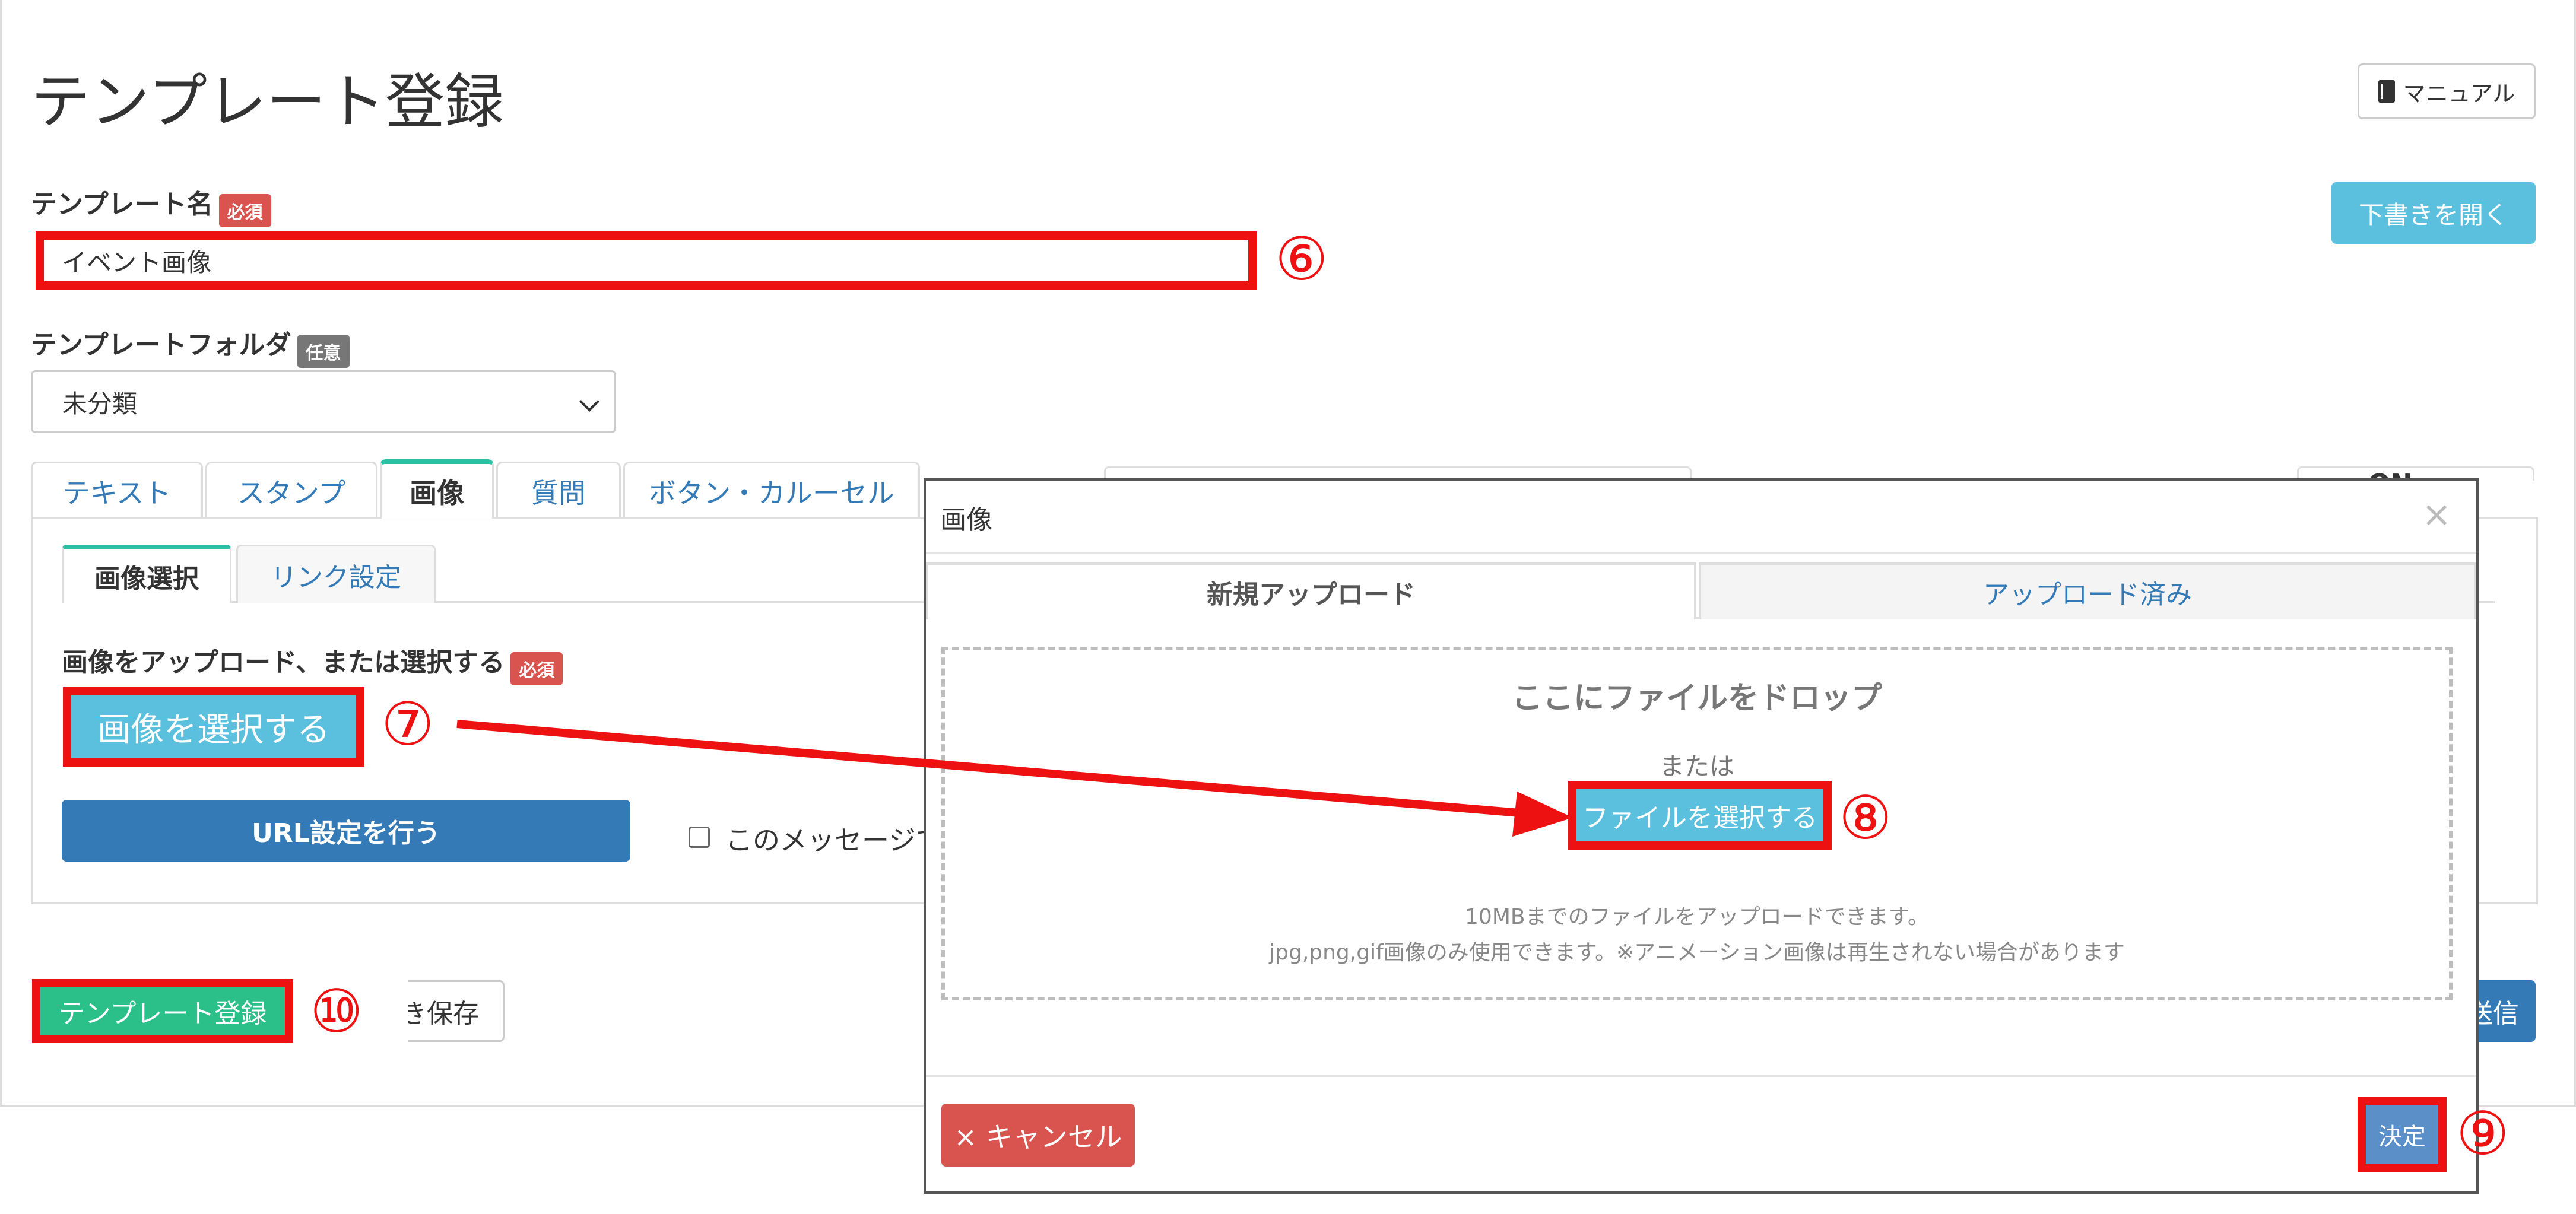 The width and height of the screenshot is (2576, 1214). I want to click on tab-image: 画像, so click(437, 489).